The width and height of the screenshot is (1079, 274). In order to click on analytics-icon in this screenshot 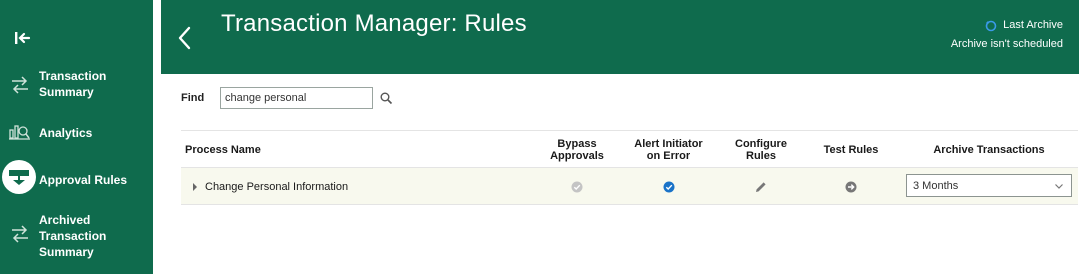, I will do `click(19, 132)`.